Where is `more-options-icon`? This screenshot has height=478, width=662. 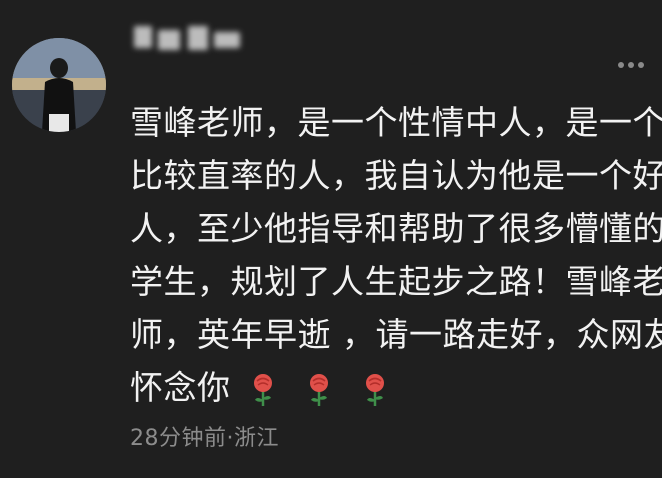
more-options-icon is located at coordinates (631, 65).